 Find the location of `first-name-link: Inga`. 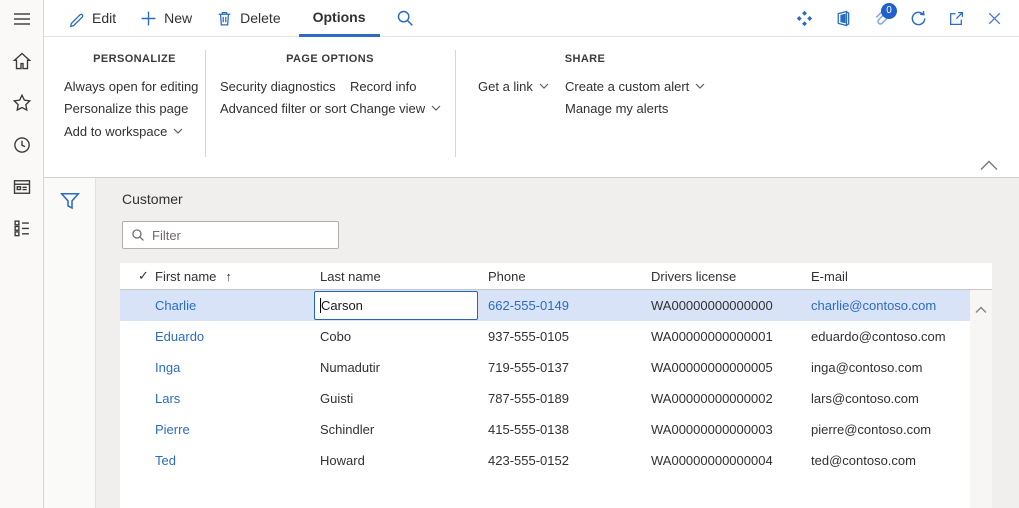

first-name-link: Inga is located at coordinates (167, 367).